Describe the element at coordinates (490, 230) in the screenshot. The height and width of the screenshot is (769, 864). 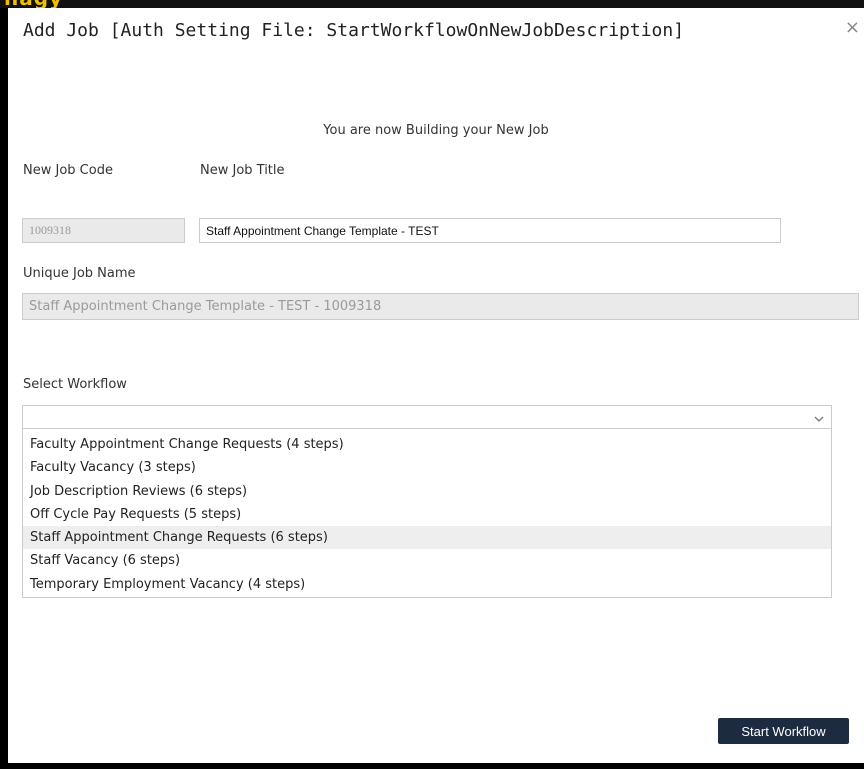
I see `job-title-field: Staff Appointment Change Template - TEST` at that location.